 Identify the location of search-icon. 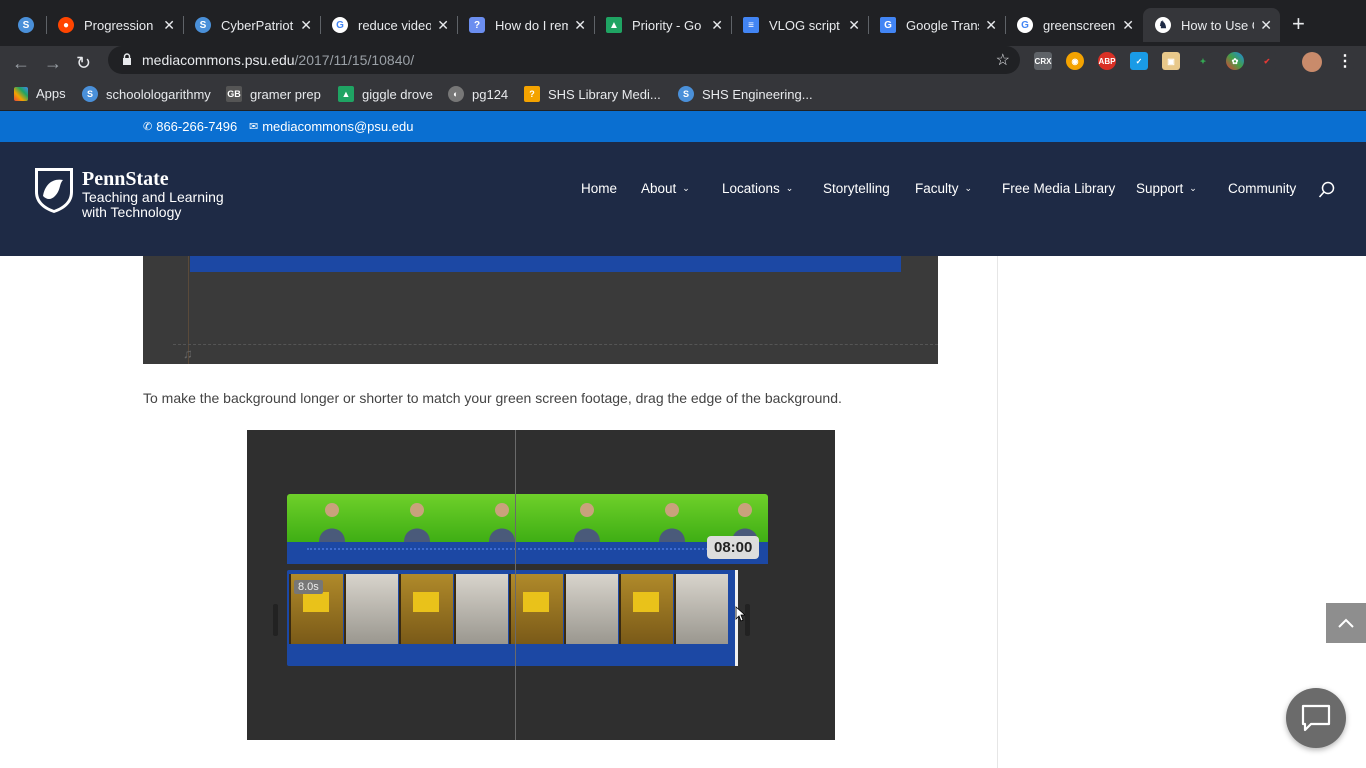
(1327, 190).